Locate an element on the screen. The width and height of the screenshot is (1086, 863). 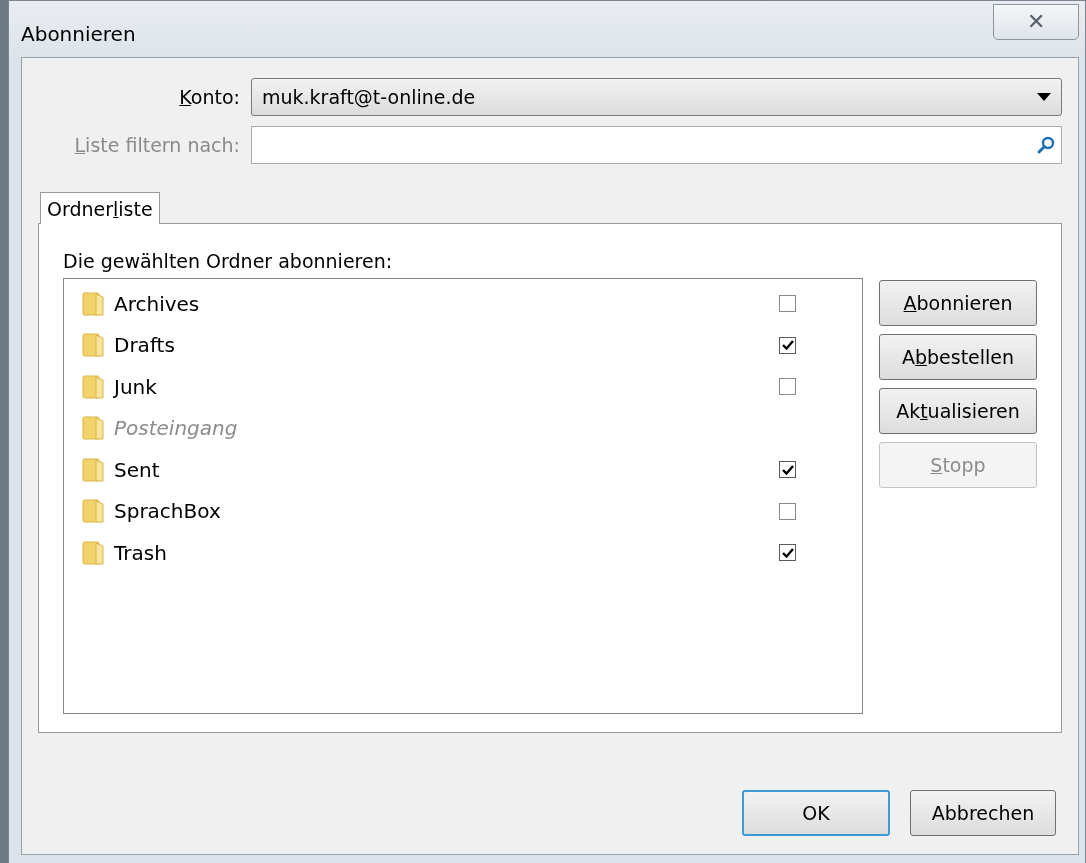
folder-name: Junk is located at coordinates (446, 386).